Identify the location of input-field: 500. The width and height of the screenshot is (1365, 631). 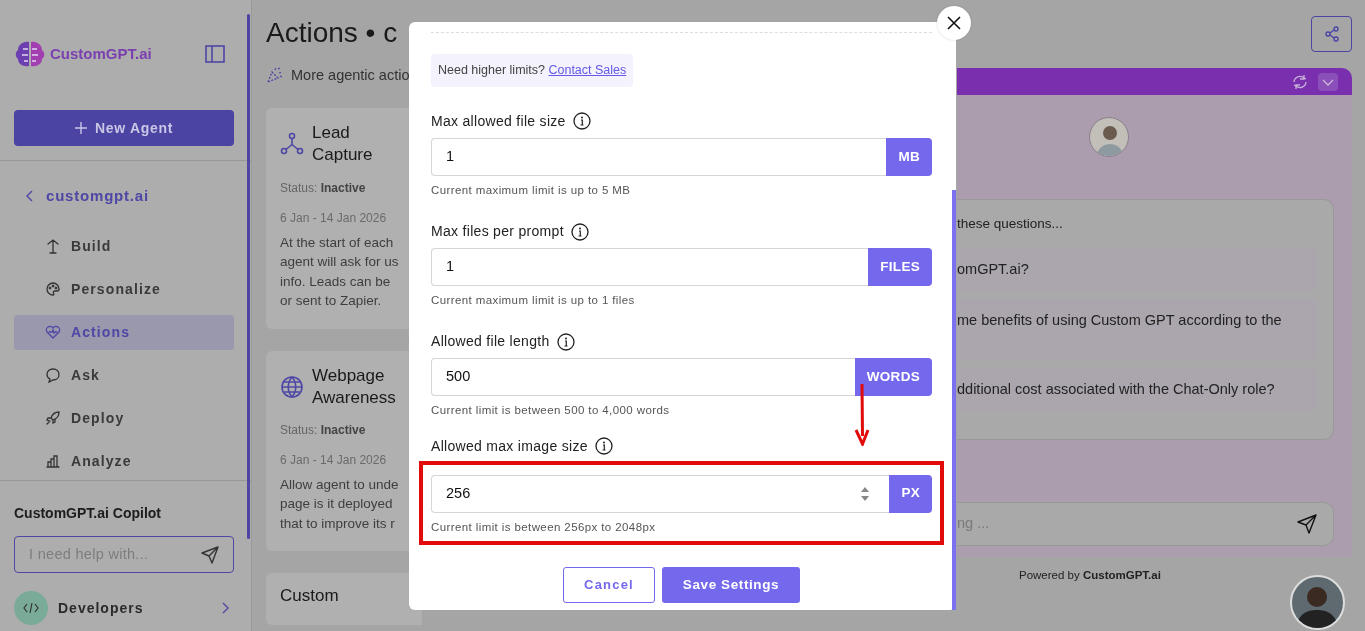
(643, 377).